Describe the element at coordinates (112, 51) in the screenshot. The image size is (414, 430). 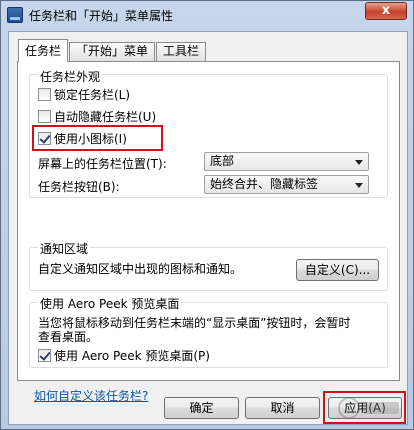
I see `tab-start-menu: 「开始」菜单` at that location.